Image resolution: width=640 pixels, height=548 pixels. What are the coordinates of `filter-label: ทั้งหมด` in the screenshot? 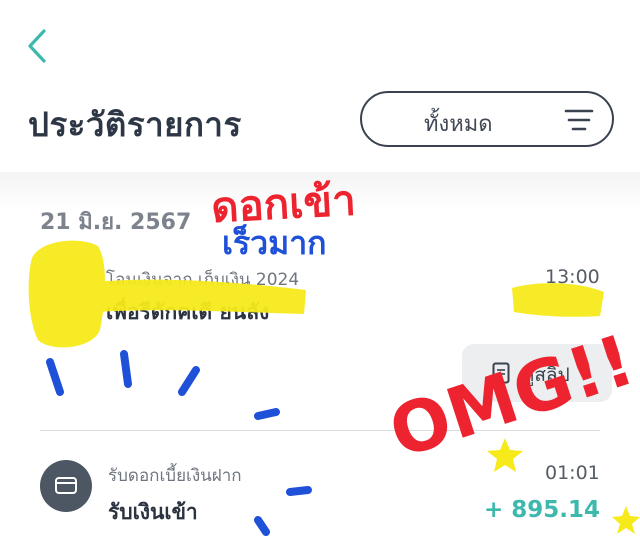 It's located at (458, 124).